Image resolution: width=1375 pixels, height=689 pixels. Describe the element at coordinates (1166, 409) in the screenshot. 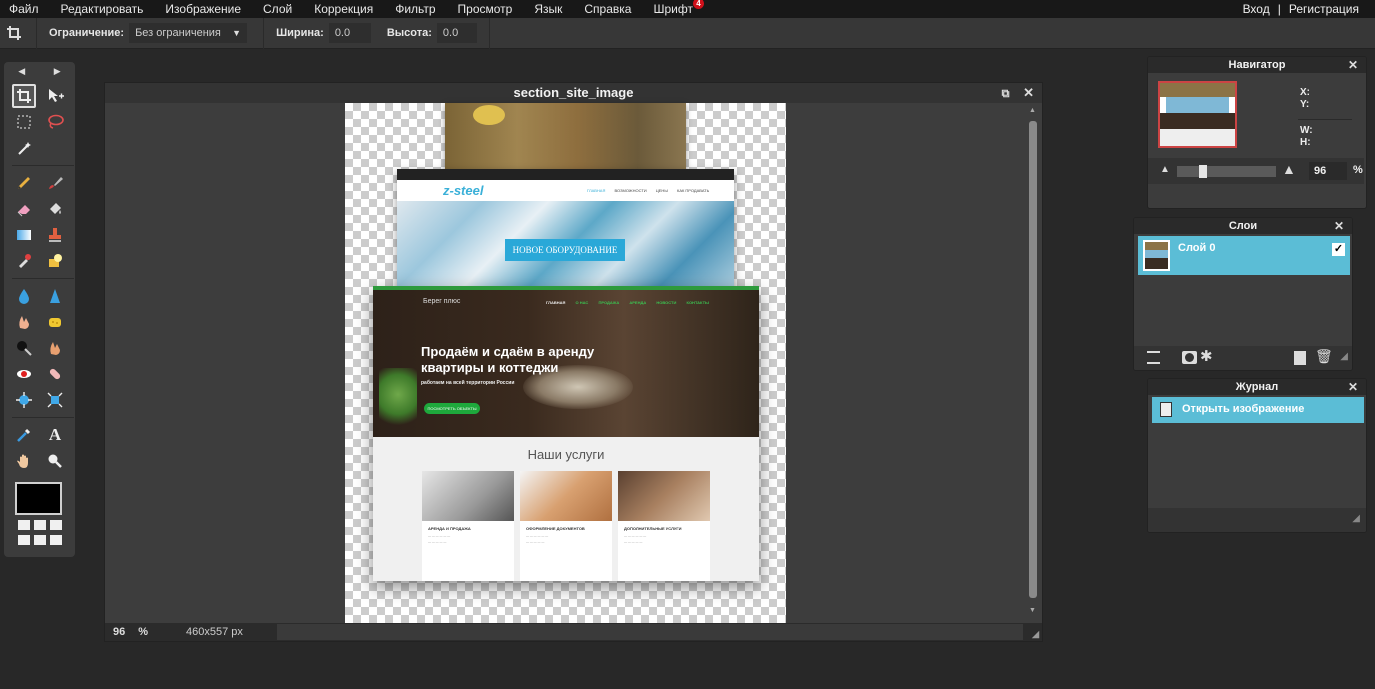

I see `open-image-icon` at that location.